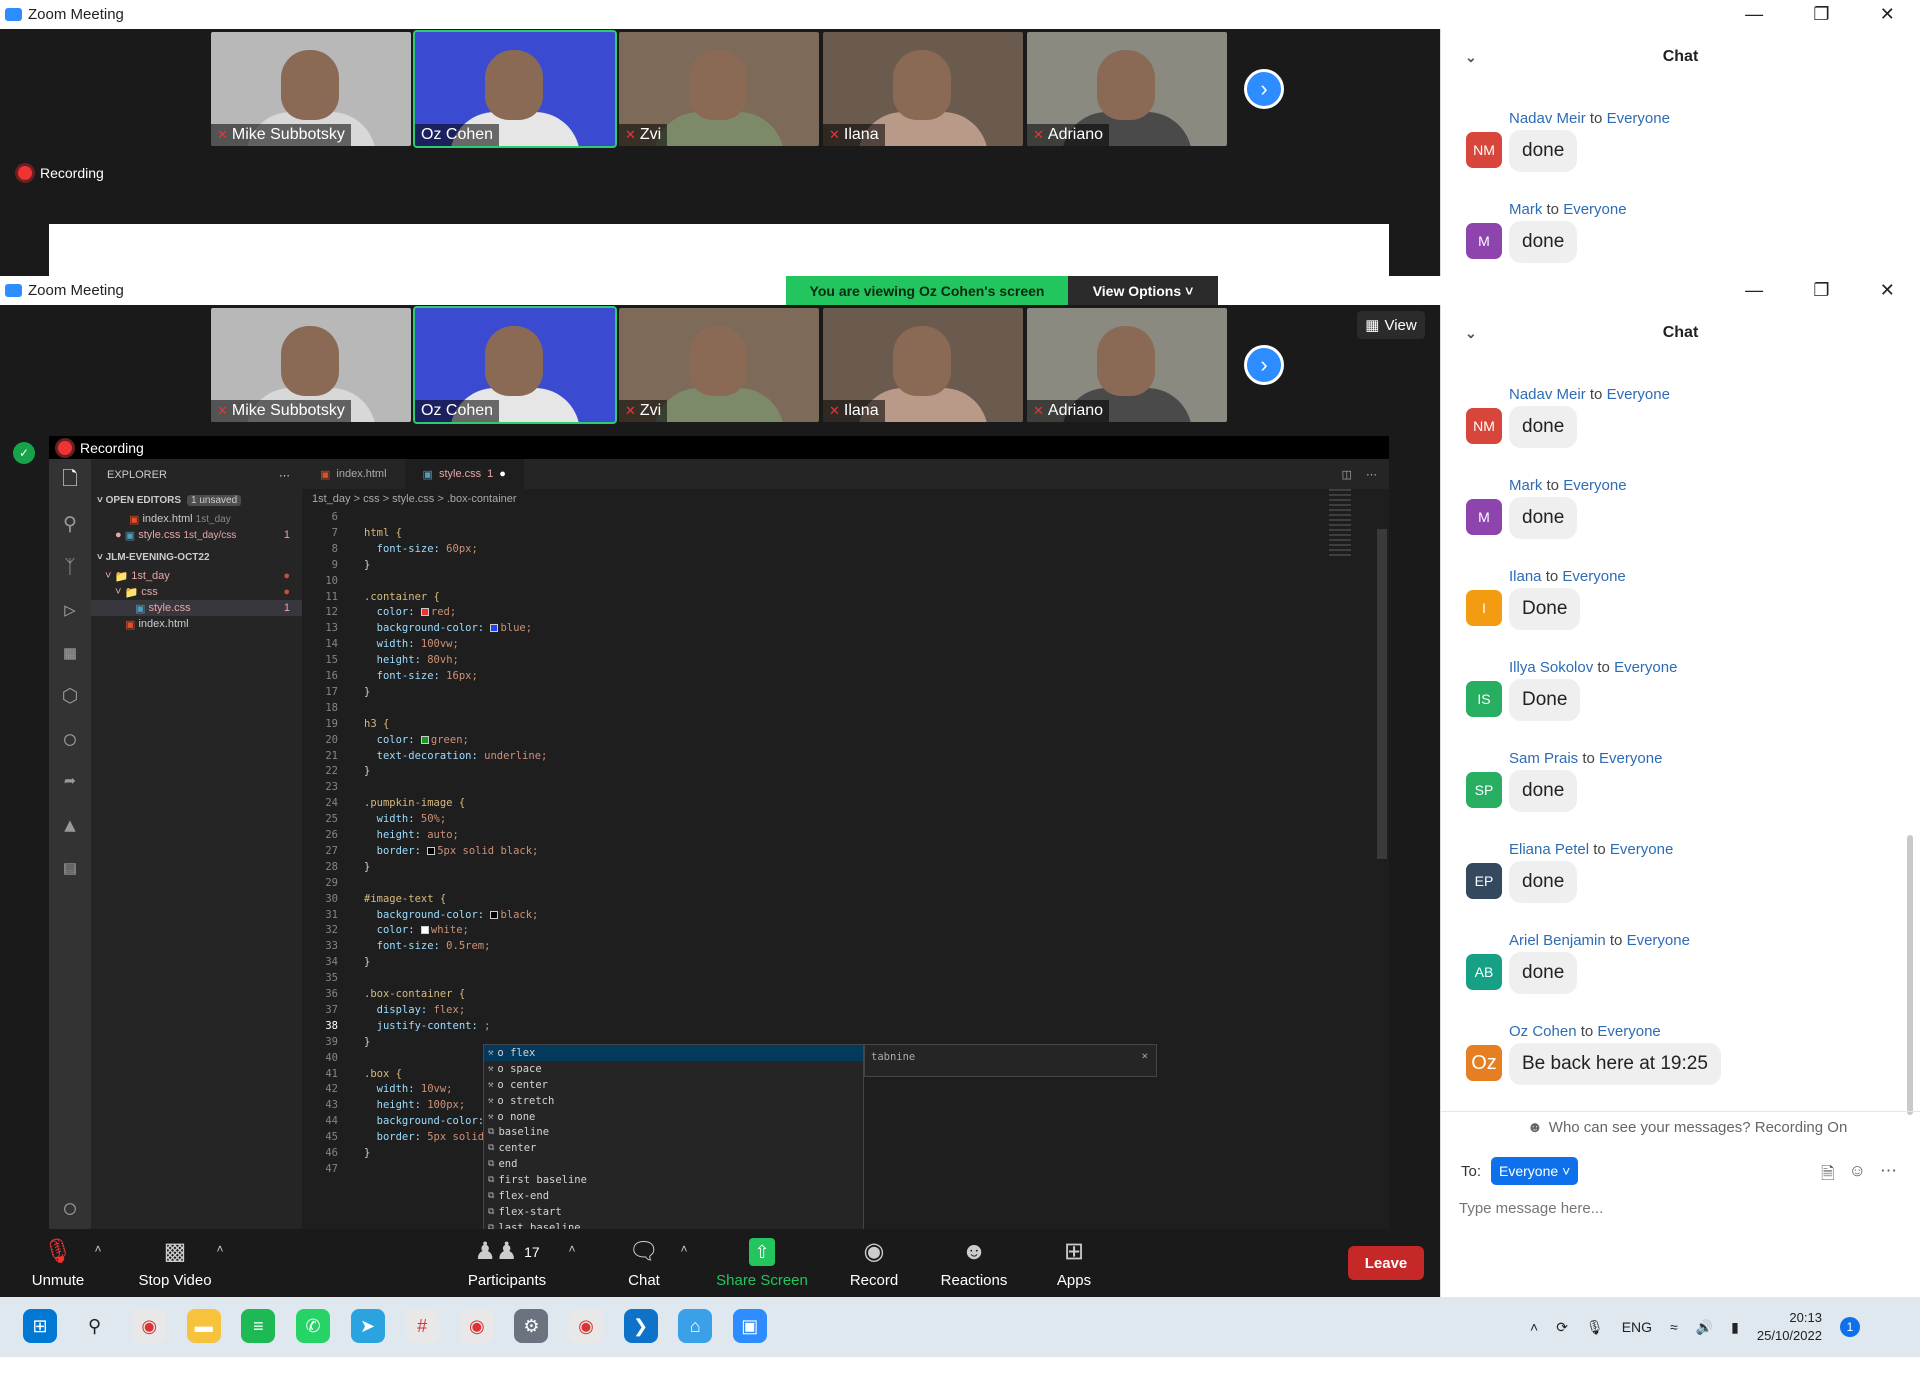  What do you see at coordinates (70, 523) in the screenshot?
I see `search-icon: ⚲` at bounding box center [70, 523].